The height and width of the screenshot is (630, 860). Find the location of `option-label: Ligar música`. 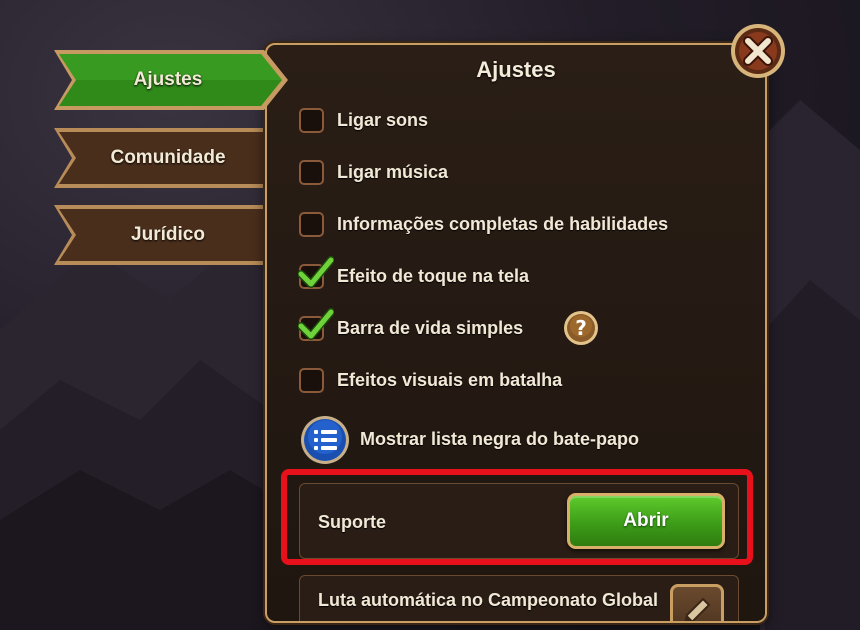

option-label: Ligar música is located at coordinates (393, 172).